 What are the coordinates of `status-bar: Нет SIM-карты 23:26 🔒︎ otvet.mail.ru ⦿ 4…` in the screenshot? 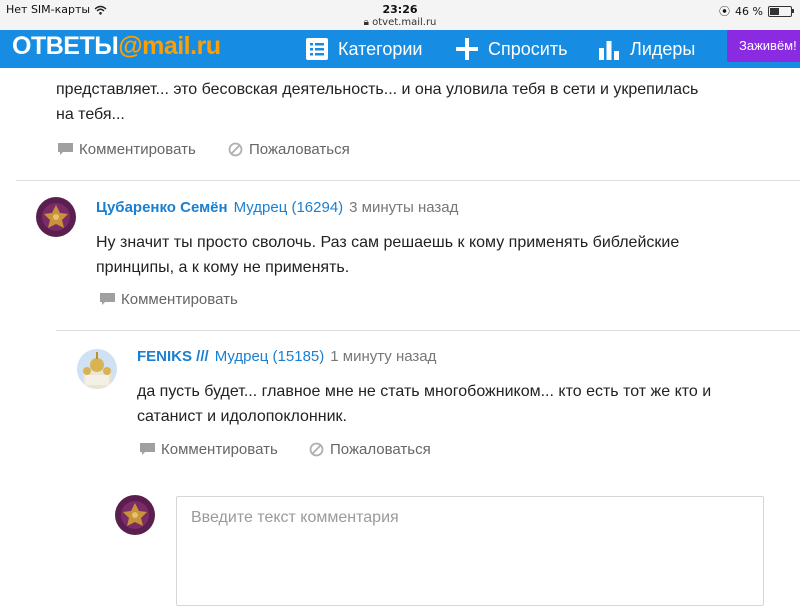 It's located at (400, 15).